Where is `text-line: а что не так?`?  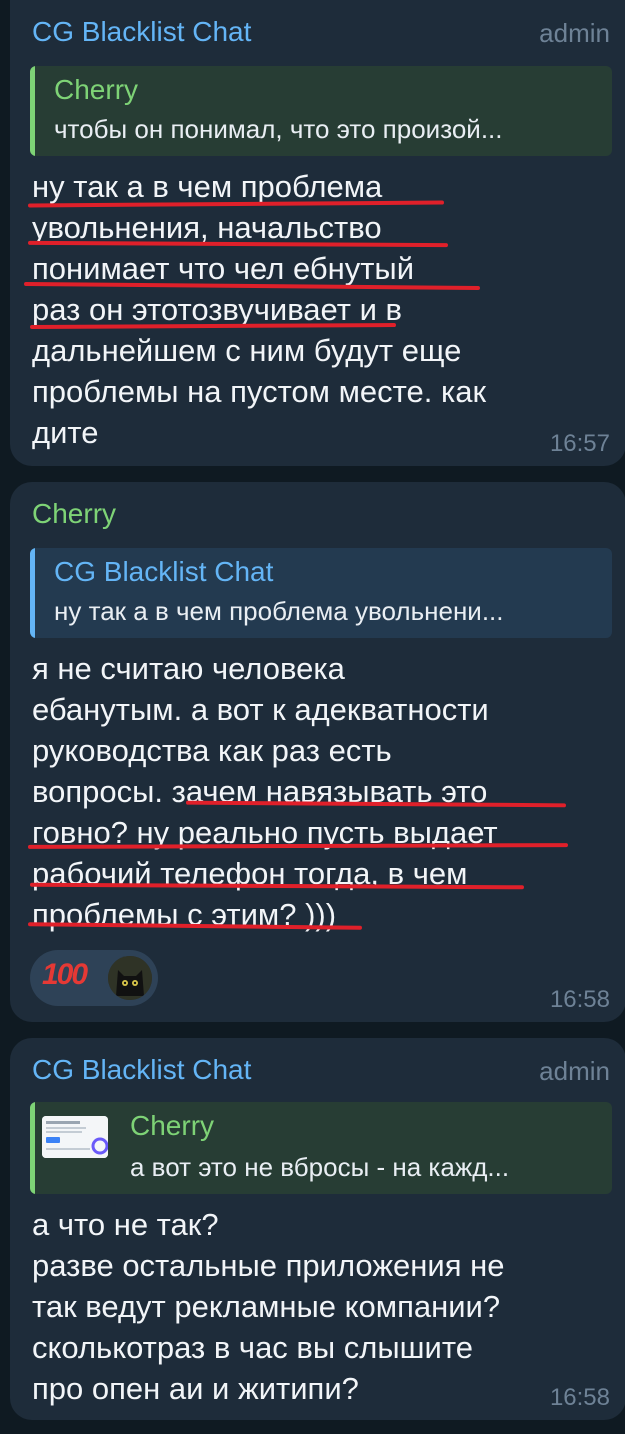
text-line: а что не так? is located at coordinates (125, 1224).